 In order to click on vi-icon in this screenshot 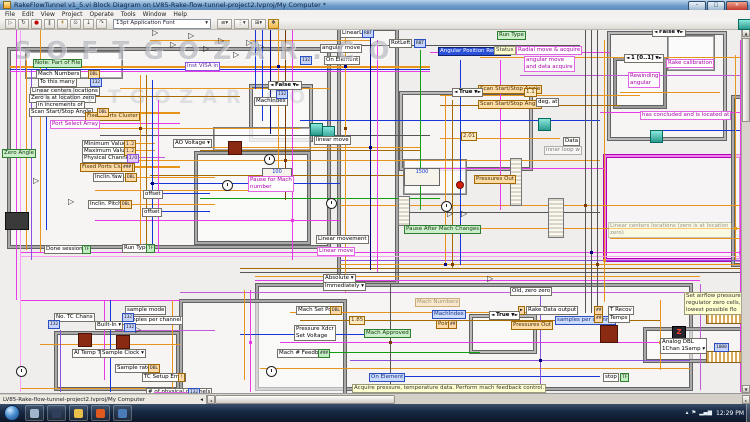, I will do `click(744, 24)`.